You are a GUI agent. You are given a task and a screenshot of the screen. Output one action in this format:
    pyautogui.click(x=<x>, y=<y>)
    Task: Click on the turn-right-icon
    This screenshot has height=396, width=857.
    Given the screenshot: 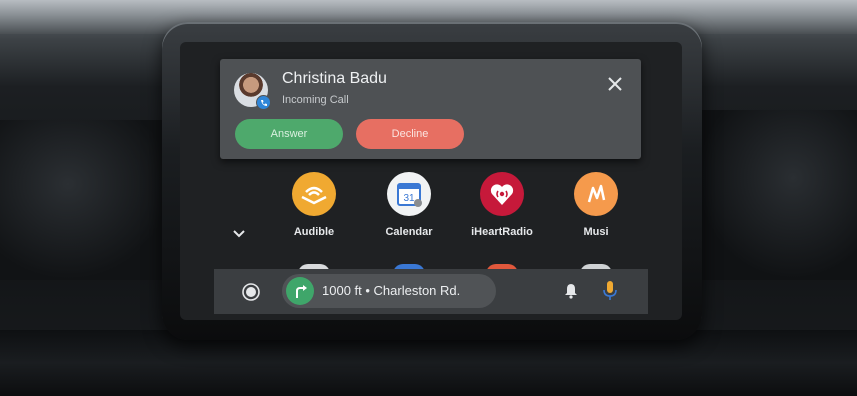 What is the action you would take?
    pyautogui.click(x=300, y=291)
    